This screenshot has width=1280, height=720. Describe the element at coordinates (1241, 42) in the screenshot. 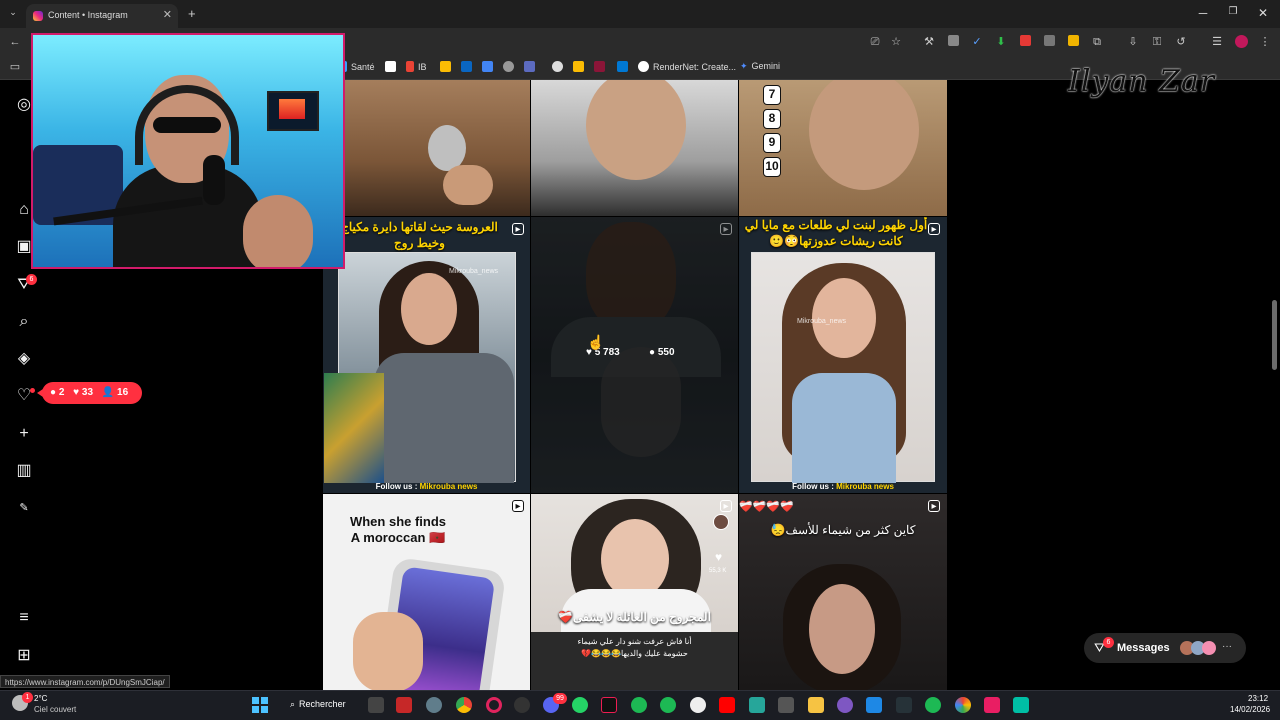

I see `profile-avatar-icon` at that location.